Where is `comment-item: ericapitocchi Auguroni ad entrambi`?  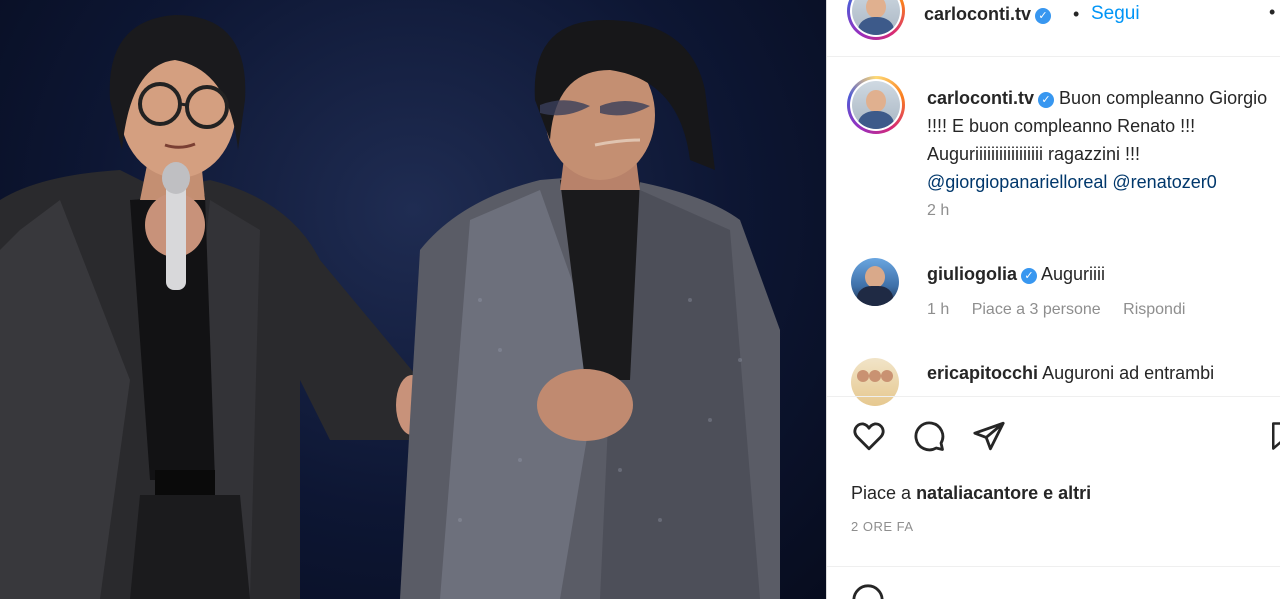 comment-item: ericapitocchi Auguroni ad entrambi is located at coordinates (1103, 373).